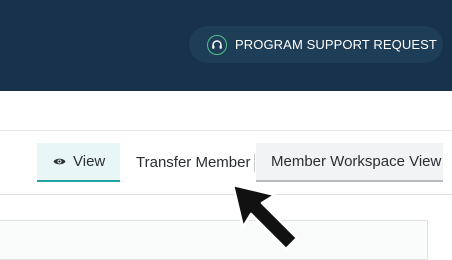 This screenshot has width=452, height=260. Describe the element at coordinates (214, 240) in the screenshot. I see `content-panel` at that location.